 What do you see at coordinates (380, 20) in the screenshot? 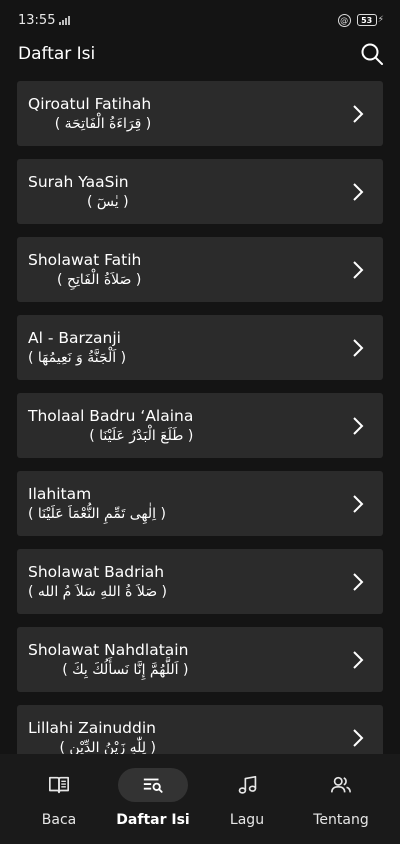
I see `charging-icon: ⚡` at bounding box center [380, 20].